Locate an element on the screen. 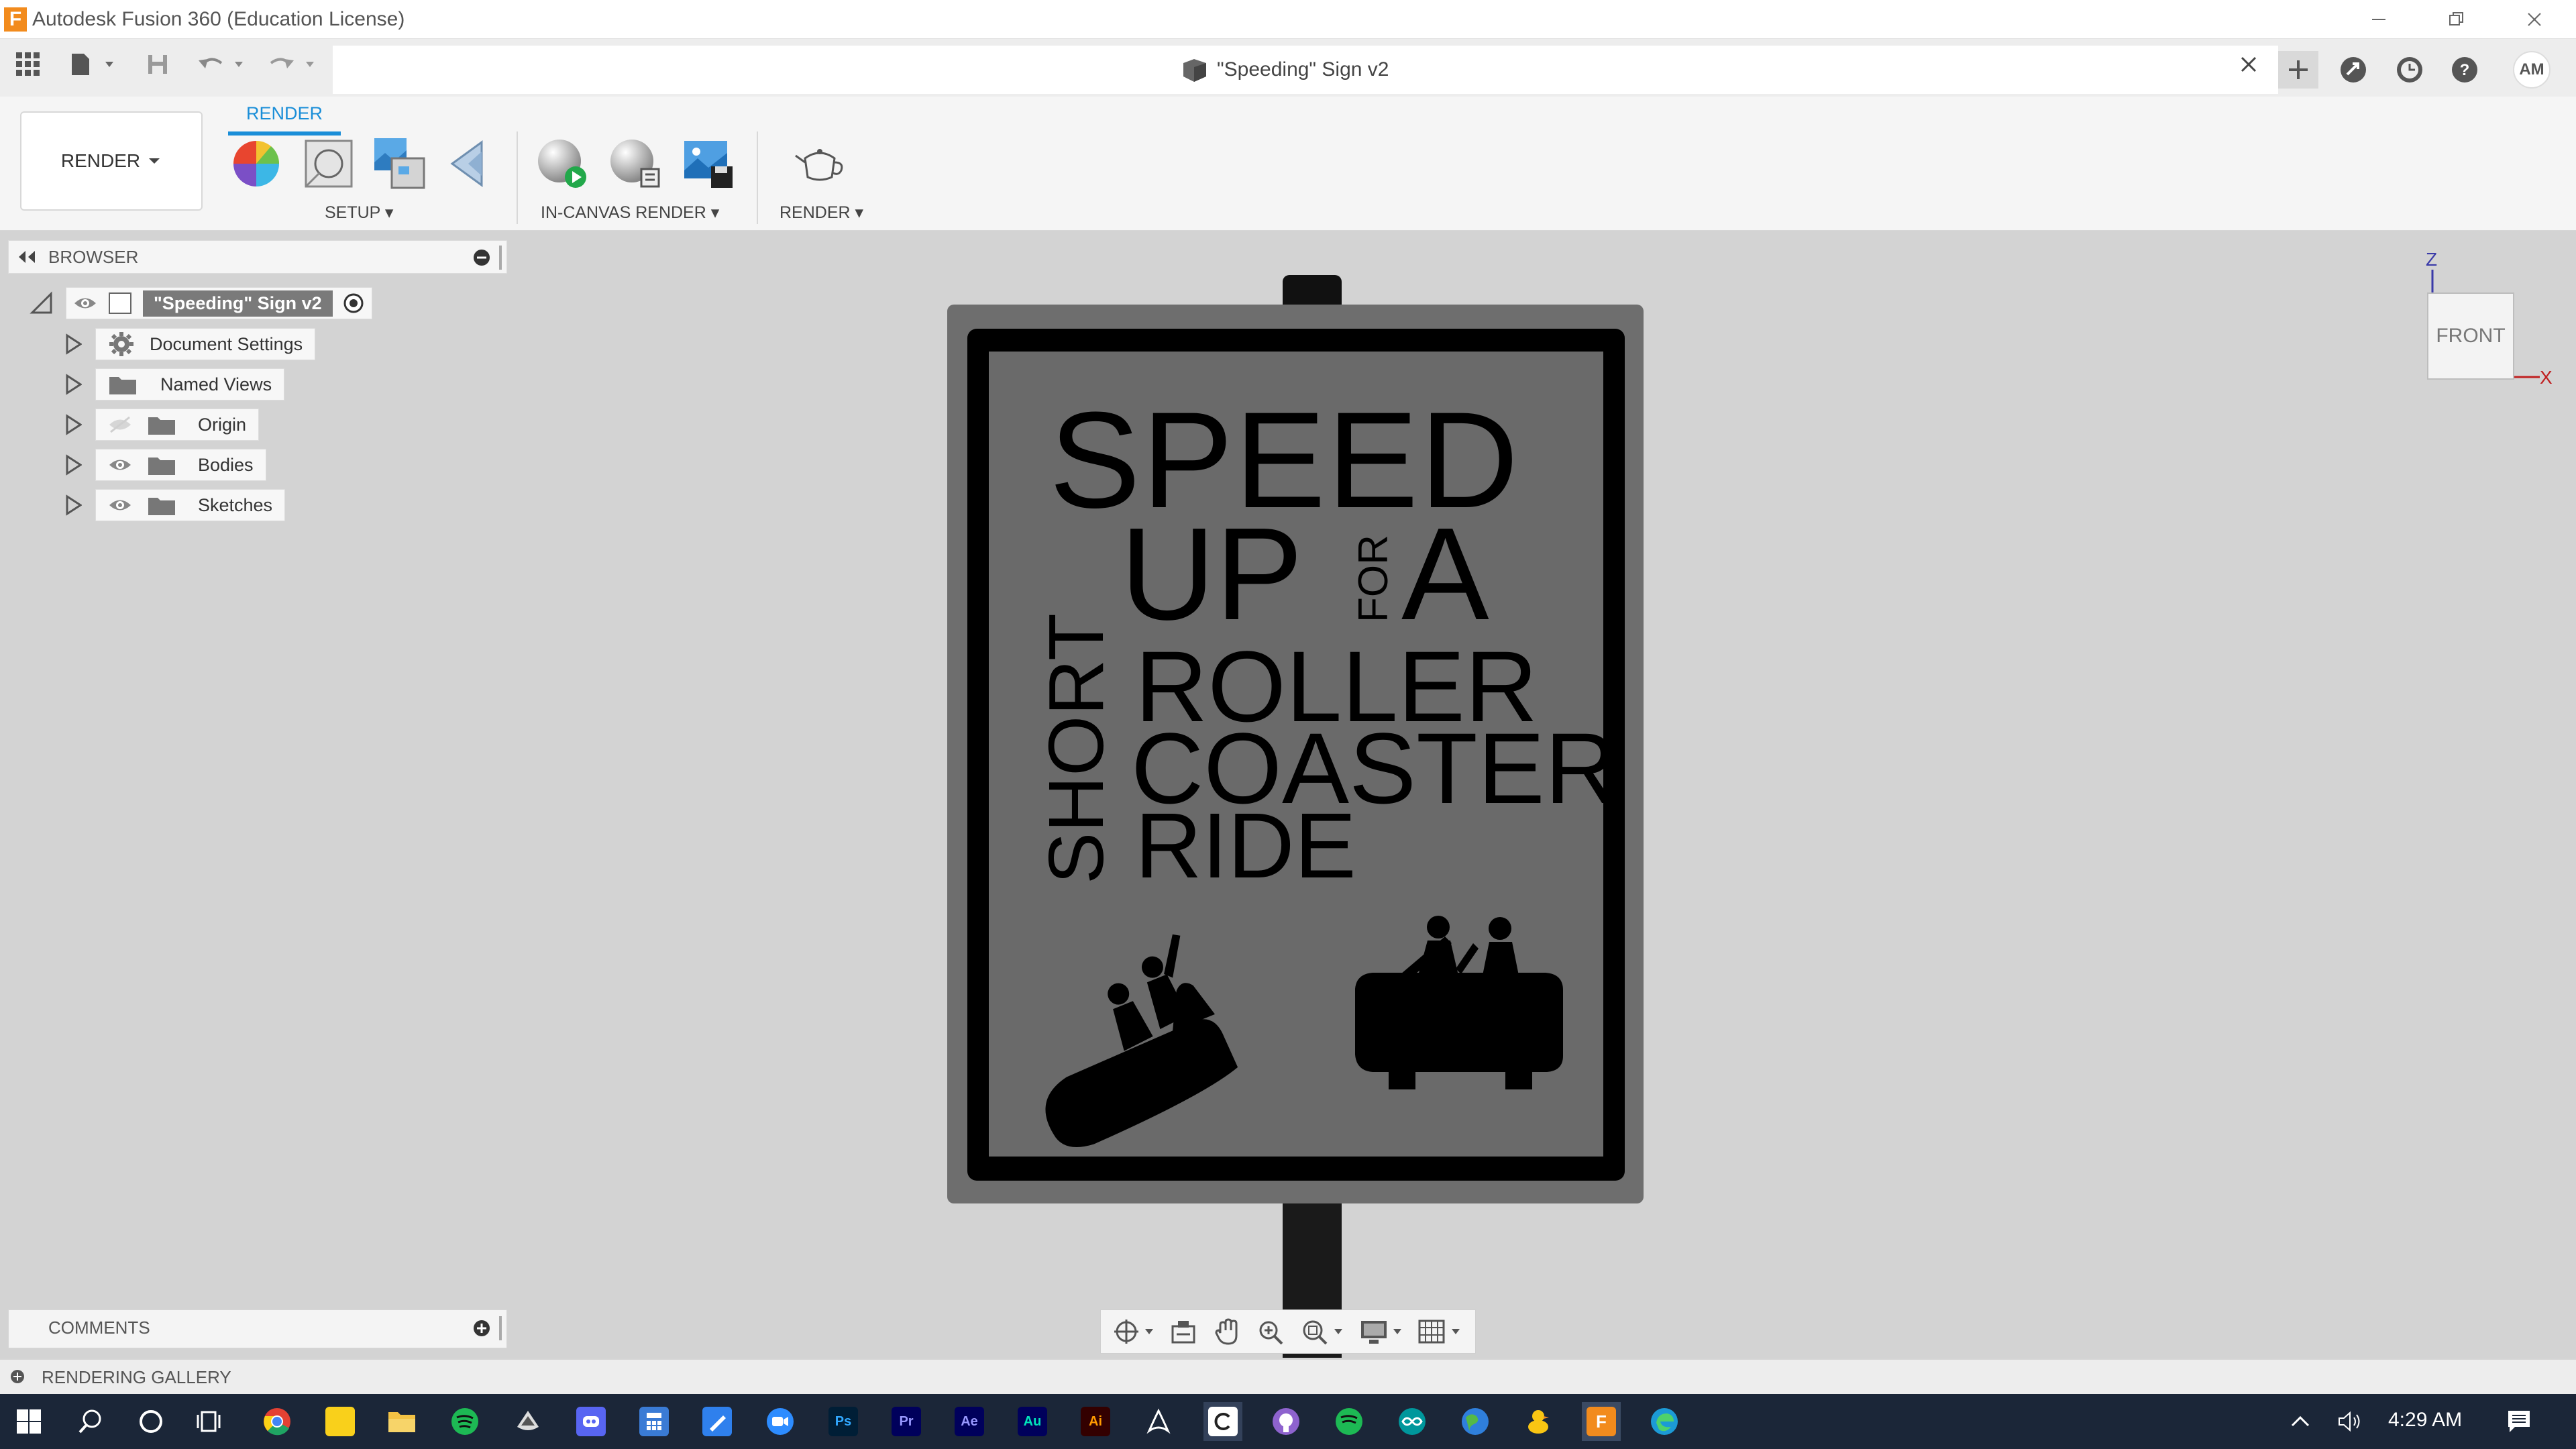 This screenshot has height=1449, width=2576. gallery-toggle is located at coordinates (17, 1378).